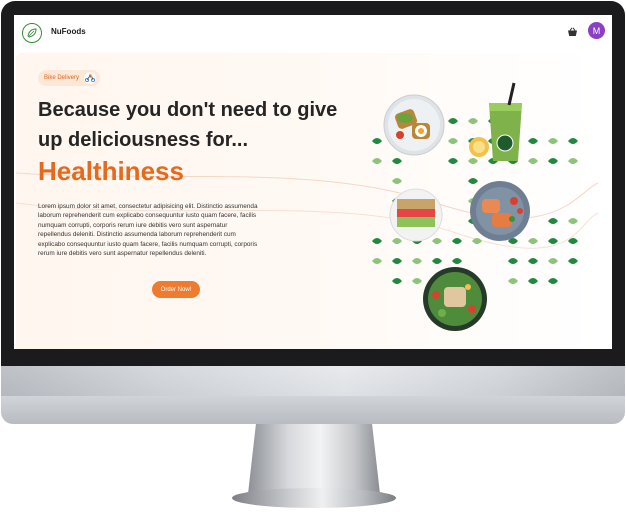  Describe the element at coordinates (414, 125) in the screenshot. I see `avocado-toast-plate` at that location.